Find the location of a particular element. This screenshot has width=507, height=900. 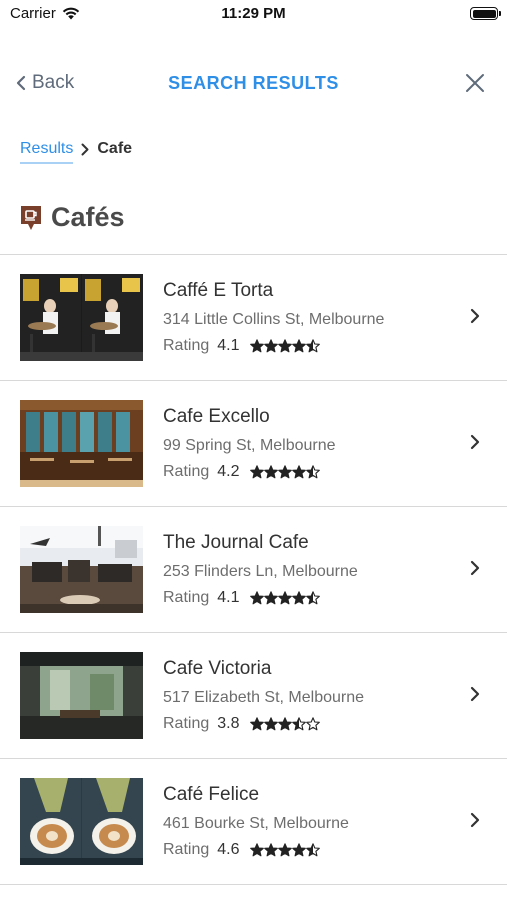

breadcrumb-separator is located at coordinates (85, 152).